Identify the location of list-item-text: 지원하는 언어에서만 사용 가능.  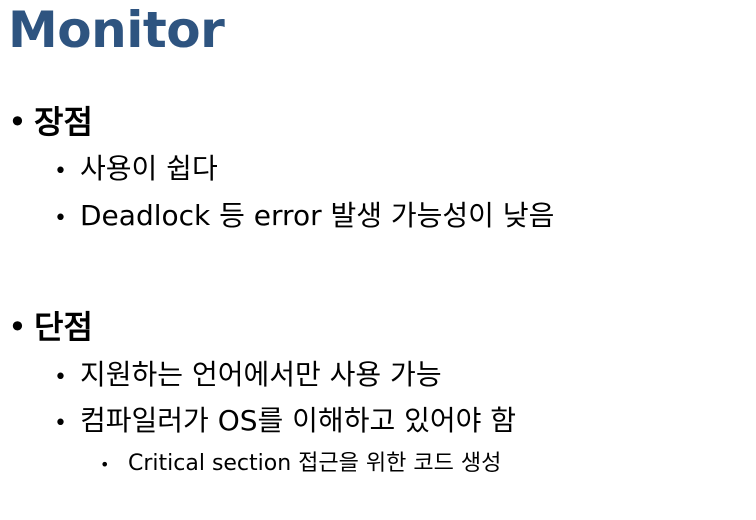
(261, 374).